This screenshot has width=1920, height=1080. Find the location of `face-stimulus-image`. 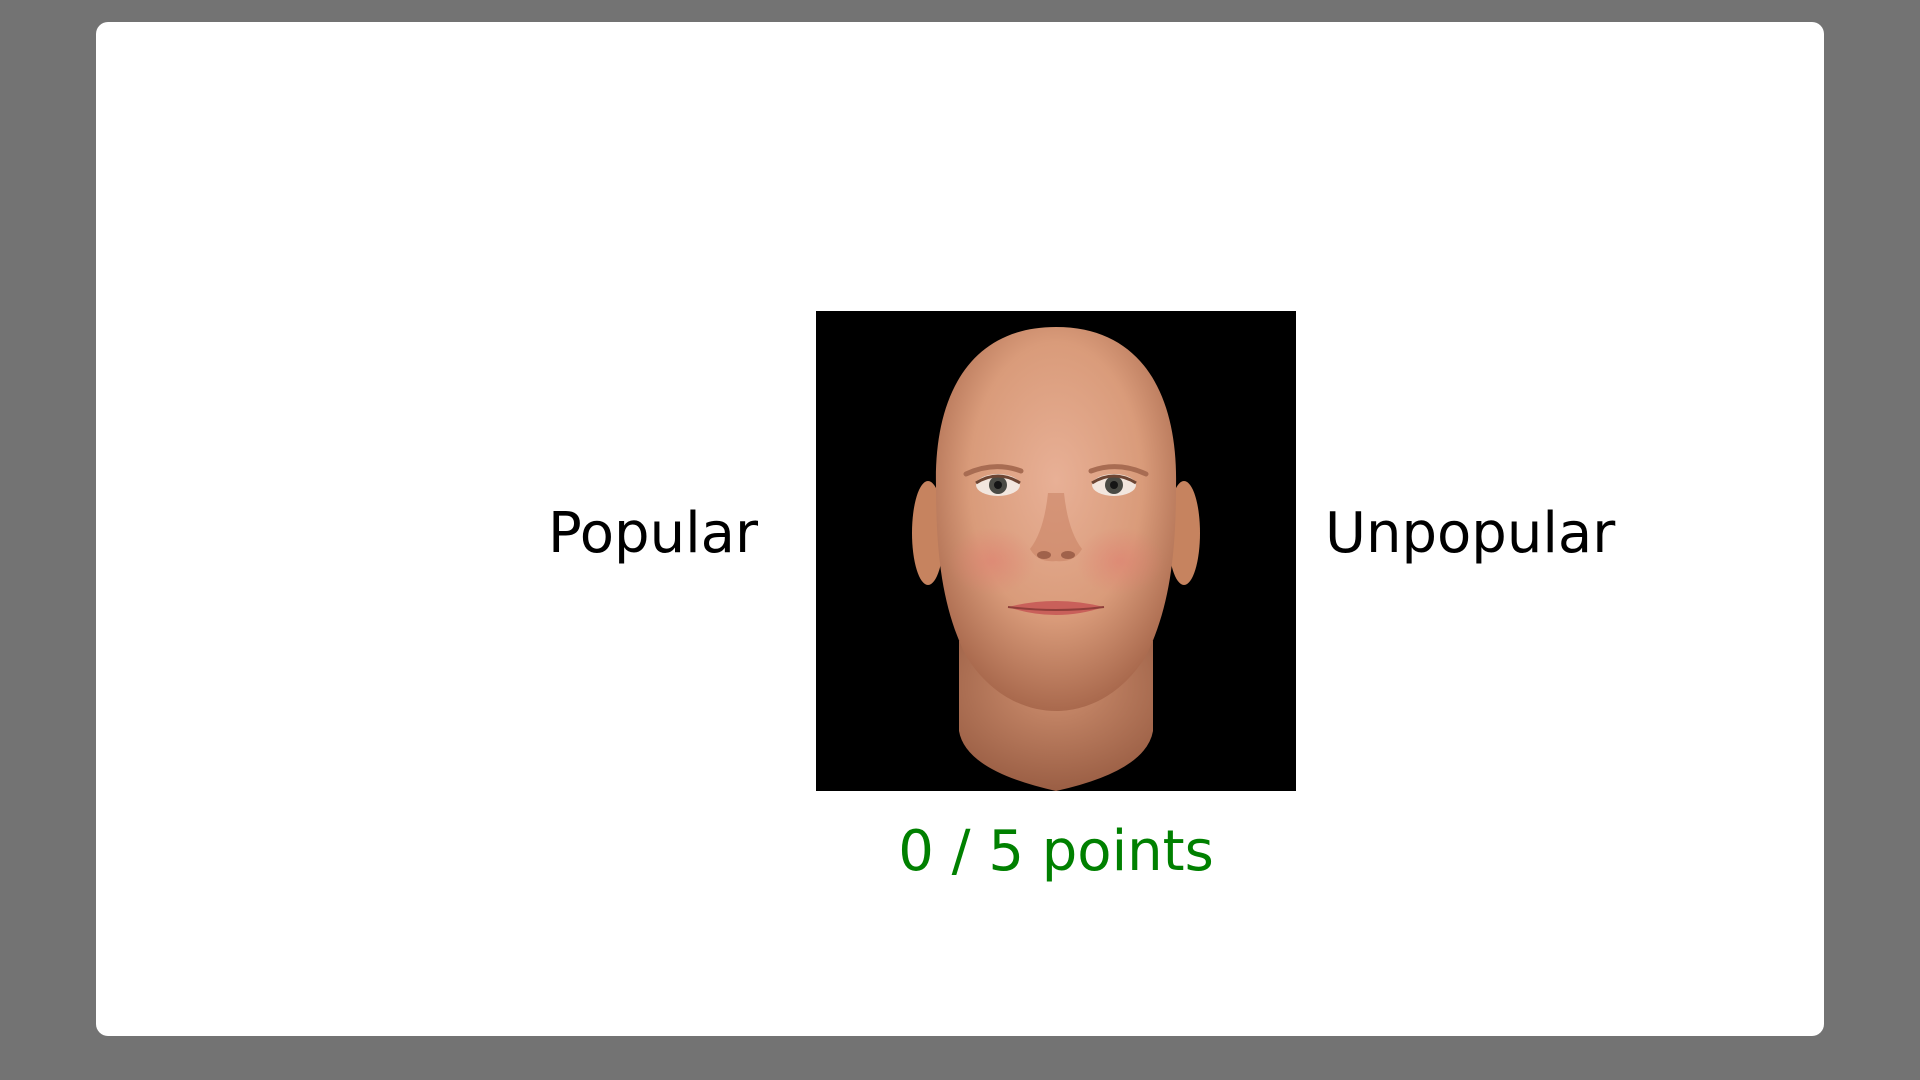

face-stimulus-image is located at coordinates (1056, 551).